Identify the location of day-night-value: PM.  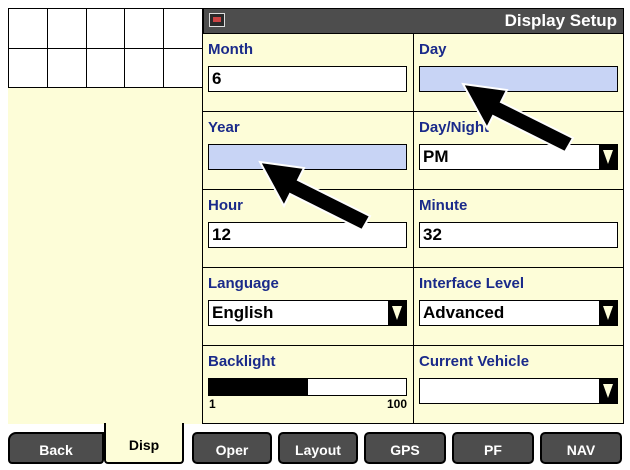
(436, 156).